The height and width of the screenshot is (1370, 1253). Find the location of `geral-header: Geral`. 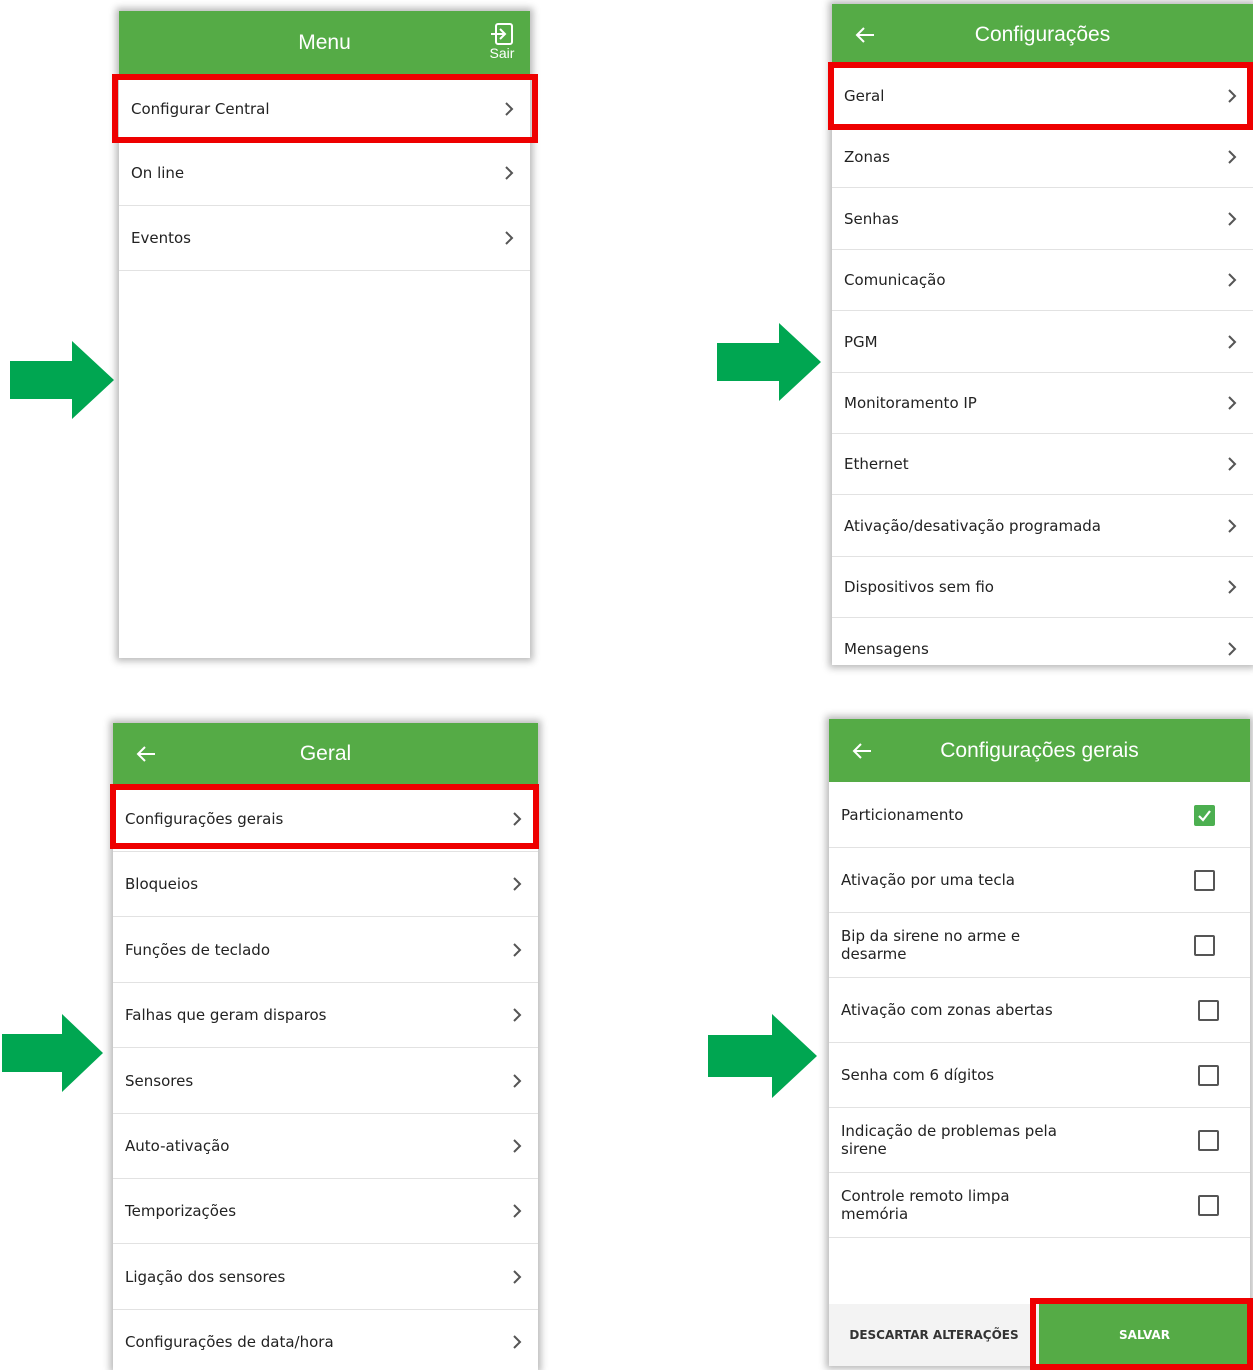

geral-header: Geral is located at coordinates (325, 754).